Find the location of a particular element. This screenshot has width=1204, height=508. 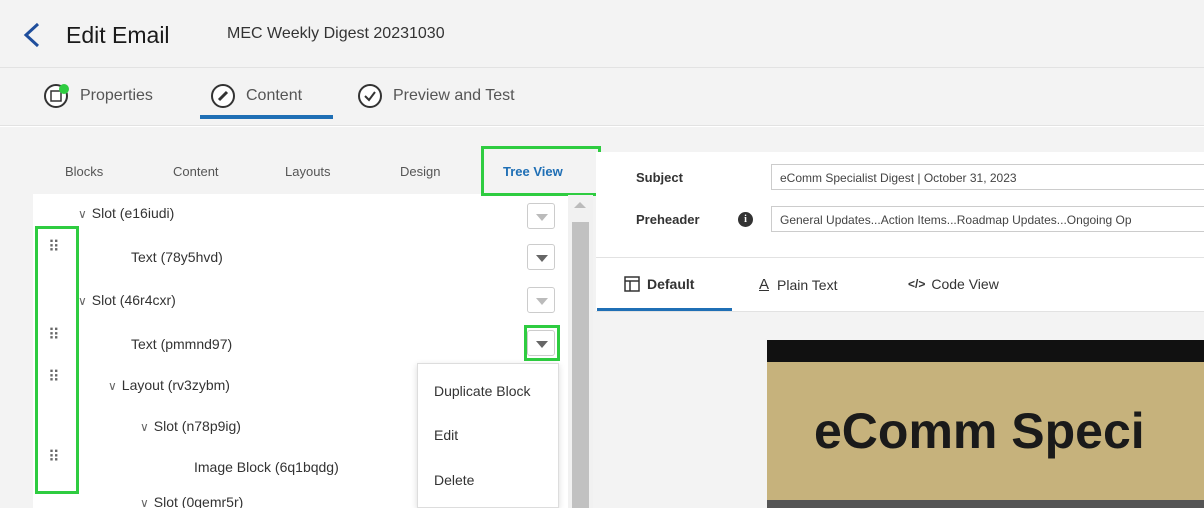

step-label: Properties is located at coordinates (116, 95).